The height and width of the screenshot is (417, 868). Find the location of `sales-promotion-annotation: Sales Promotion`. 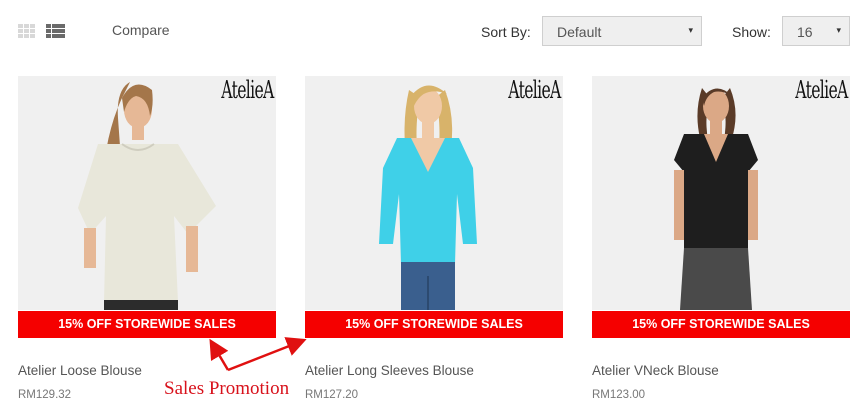

sales-promotion-annotation: Sales Promotion is located at coordinates (227, 388).